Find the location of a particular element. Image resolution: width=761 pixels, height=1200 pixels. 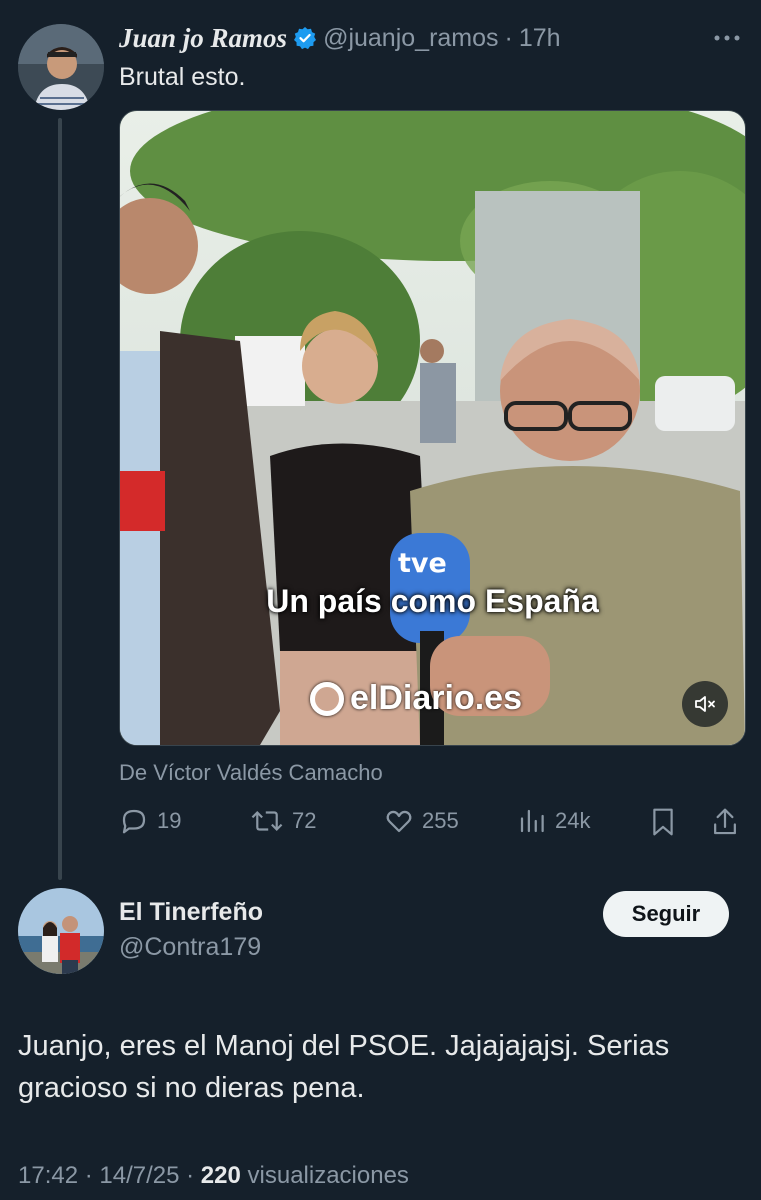

speaker-muted-icon is located at coordinates (705, 704).